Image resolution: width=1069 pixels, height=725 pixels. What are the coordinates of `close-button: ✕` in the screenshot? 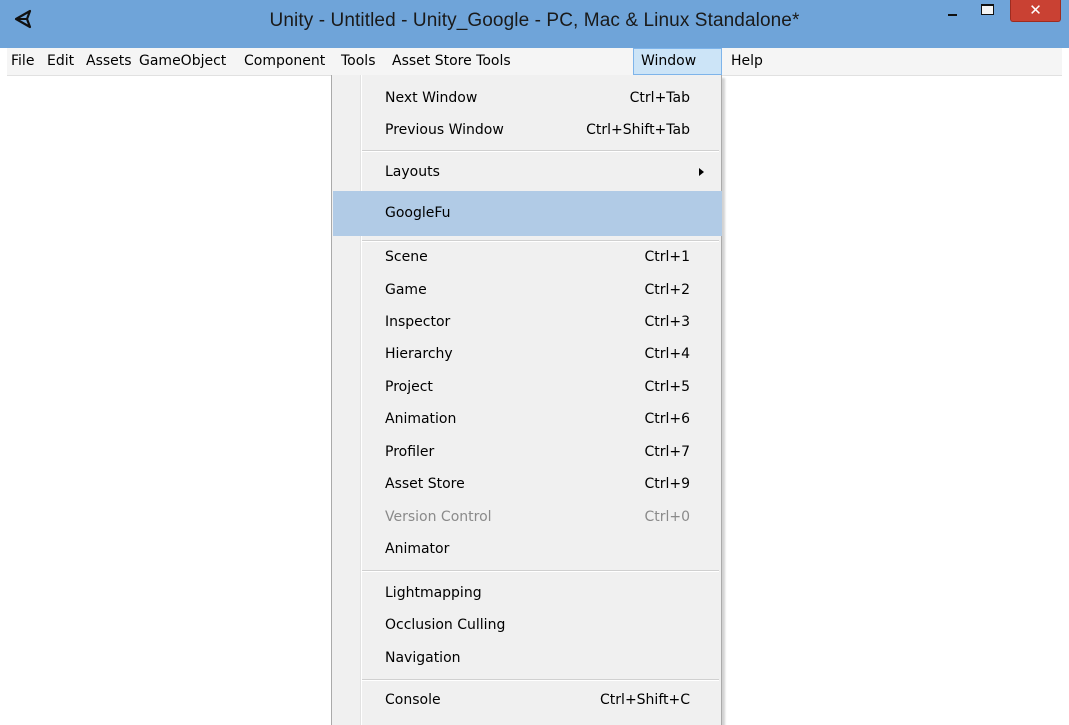 It's located at (1035, 11).